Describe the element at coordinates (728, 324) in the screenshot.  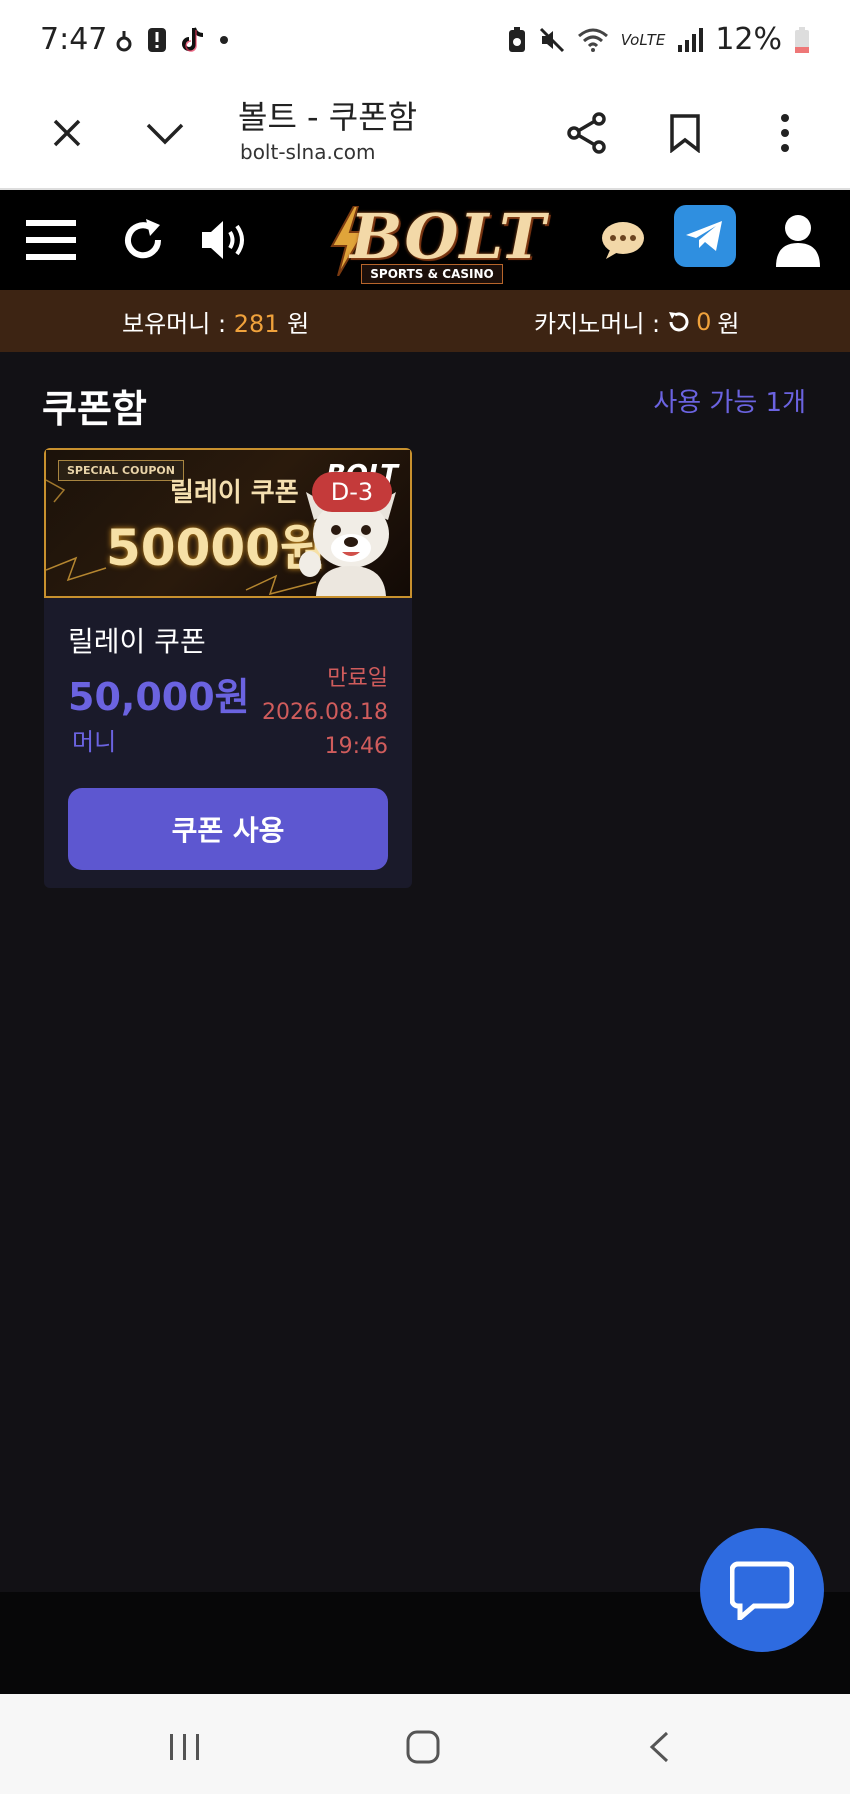
I see `casino-unit: 원` at that location.